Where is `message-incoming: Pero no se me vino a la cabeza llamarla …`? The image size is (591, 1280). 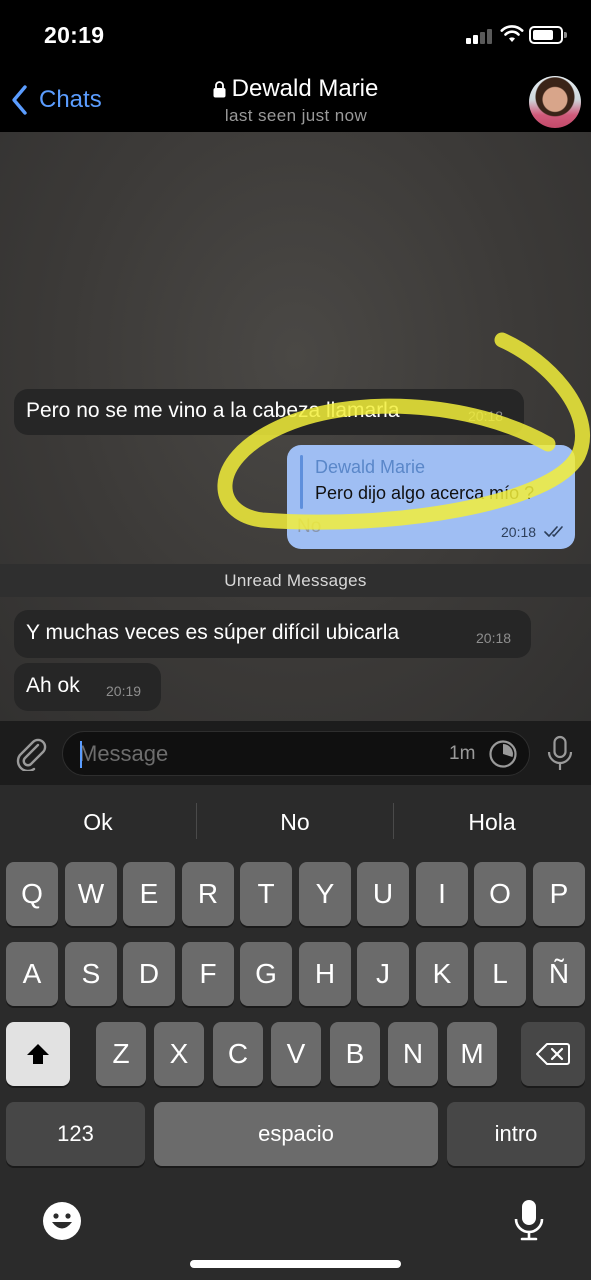 message-incoming: Pero no se me vino a la cabeza llamarla … is located at coordinates (269, 412).